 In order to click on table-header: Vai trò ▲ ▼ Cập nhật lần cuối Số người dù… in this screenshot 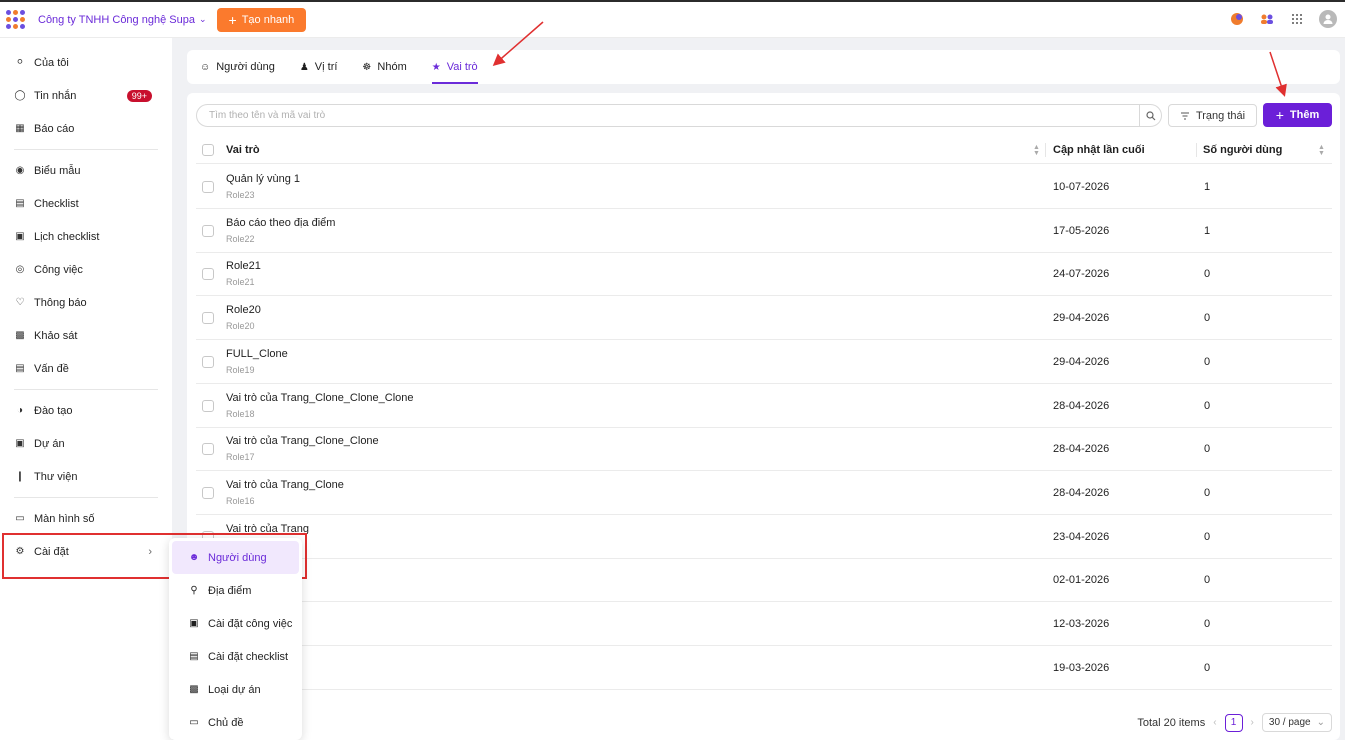, I will do `click(764, 150)`.